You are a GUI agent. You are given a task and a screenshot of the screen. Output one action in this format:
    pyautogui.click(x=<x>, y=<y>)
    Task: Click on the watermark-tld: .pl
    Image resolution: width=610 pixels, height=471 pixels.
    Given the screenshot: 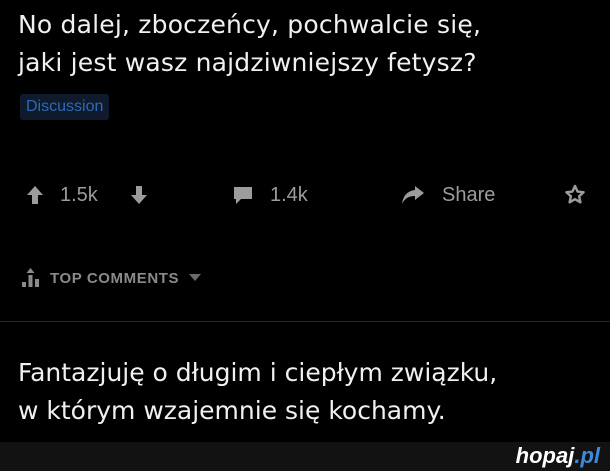 What is the action you would take?
    pyautogui.click(x=587, y=455)
    